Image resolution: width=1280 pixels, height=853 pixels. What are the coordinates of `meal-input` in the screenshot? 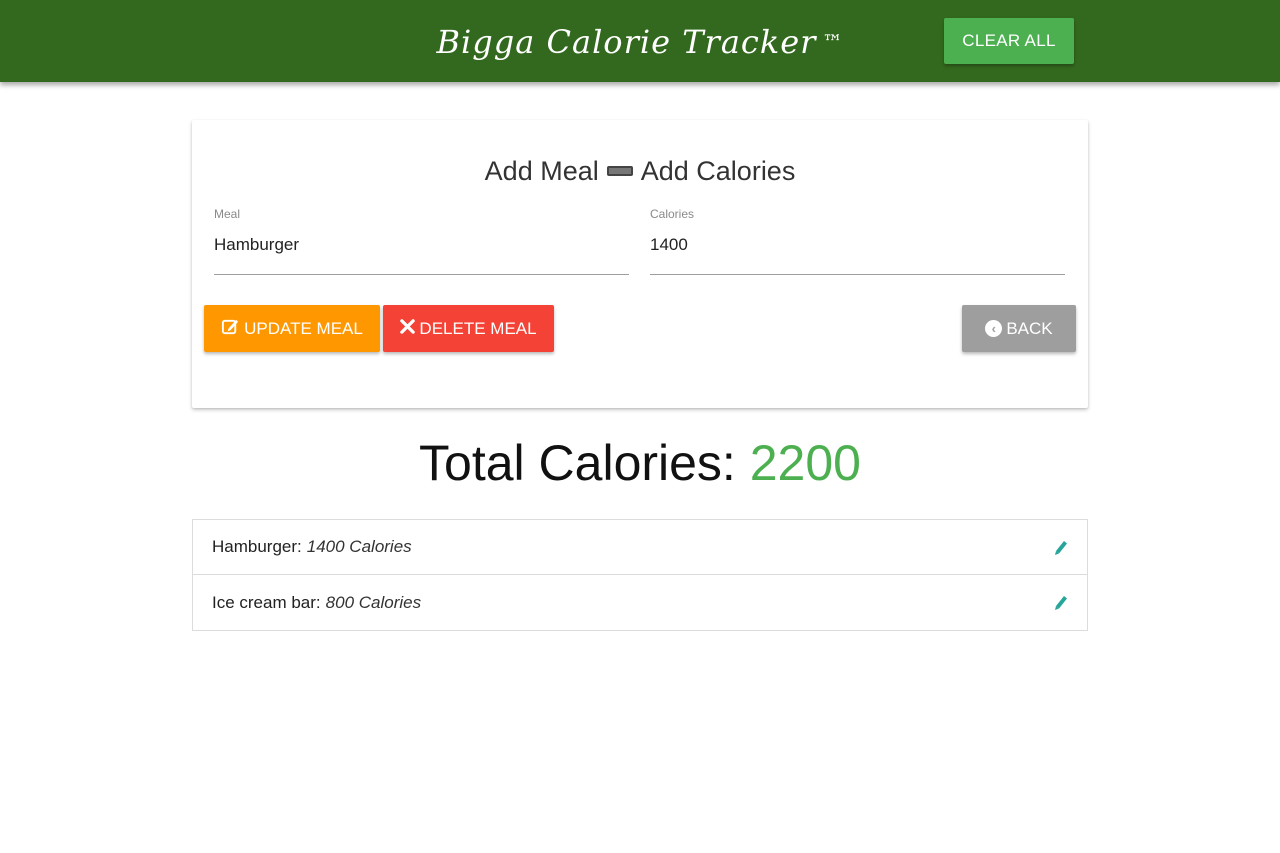 It's located at (421, 255).